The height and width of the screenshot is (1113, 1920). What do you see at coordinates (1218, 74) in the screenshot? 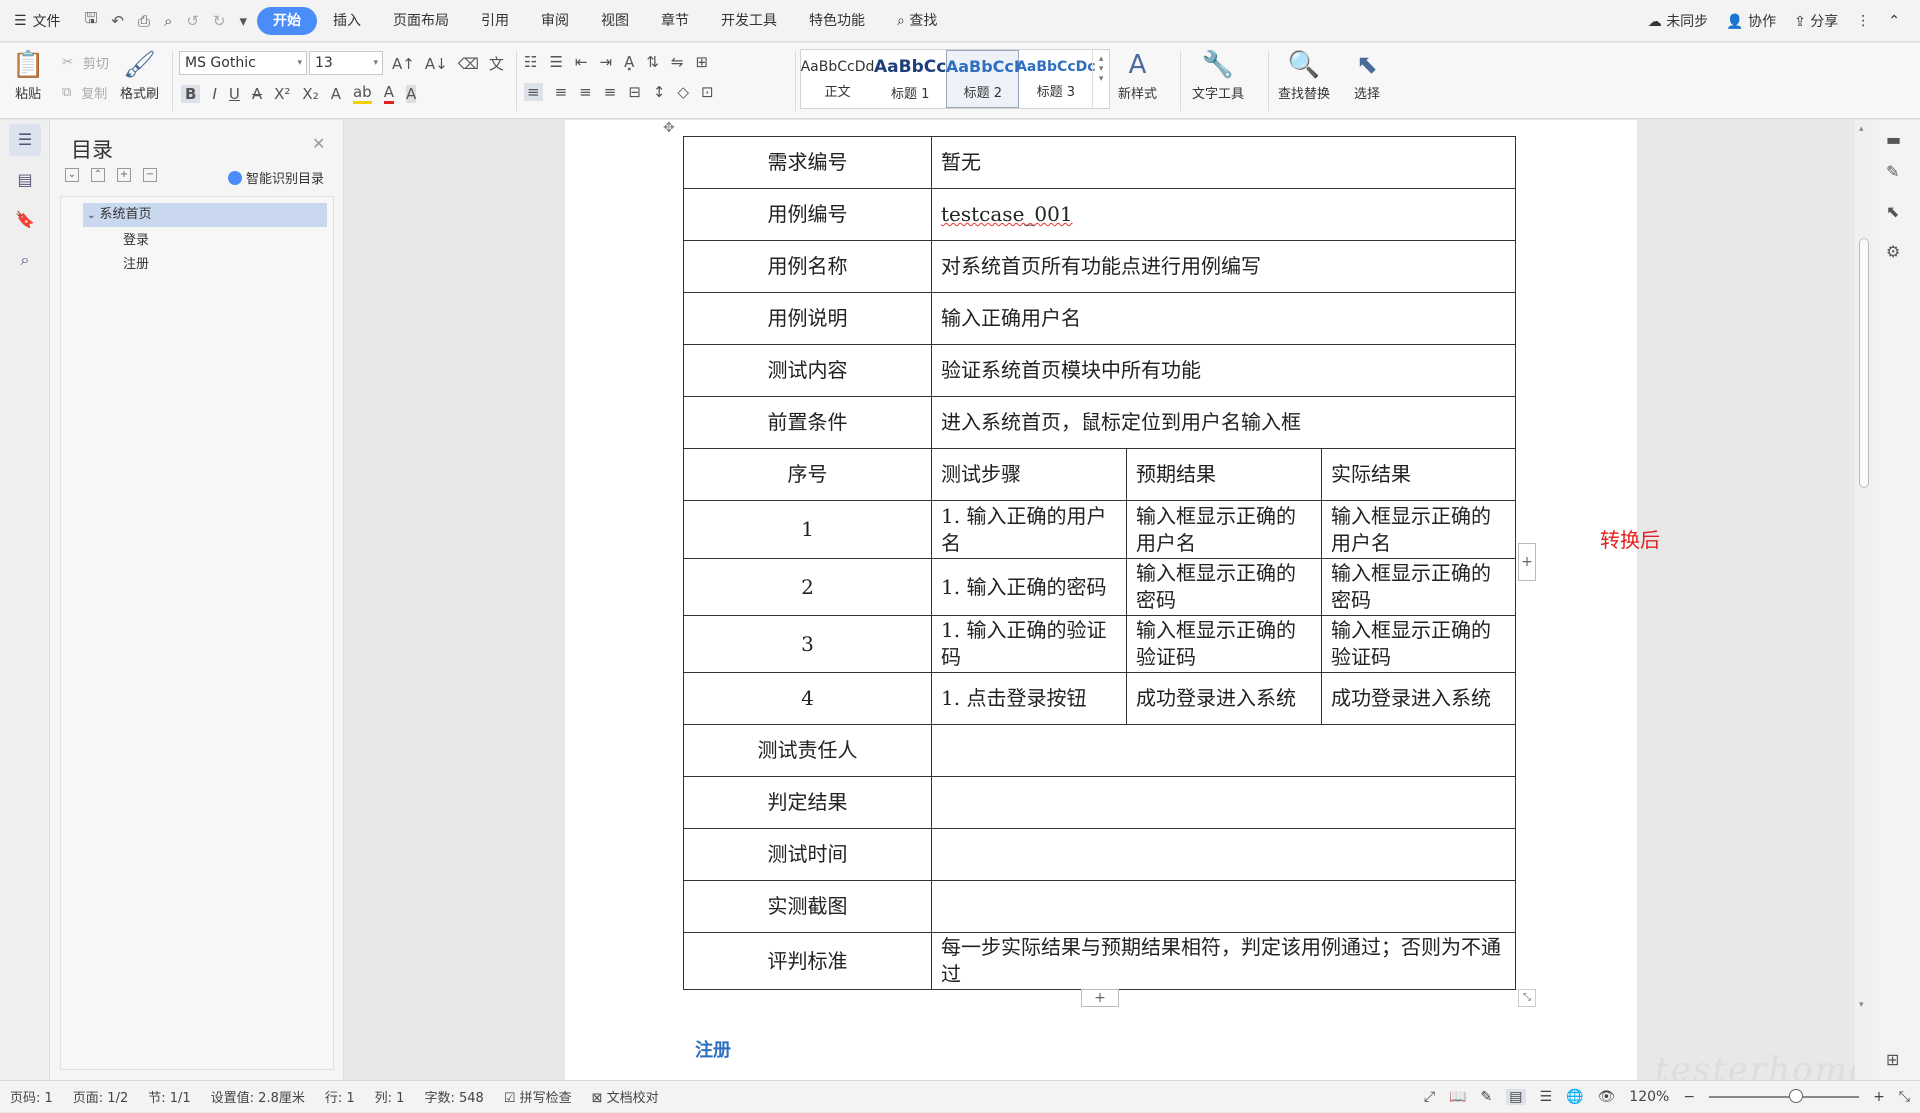
I see `text-tools-button: 🔧 文字工具` at bounding box center [1218, 74].